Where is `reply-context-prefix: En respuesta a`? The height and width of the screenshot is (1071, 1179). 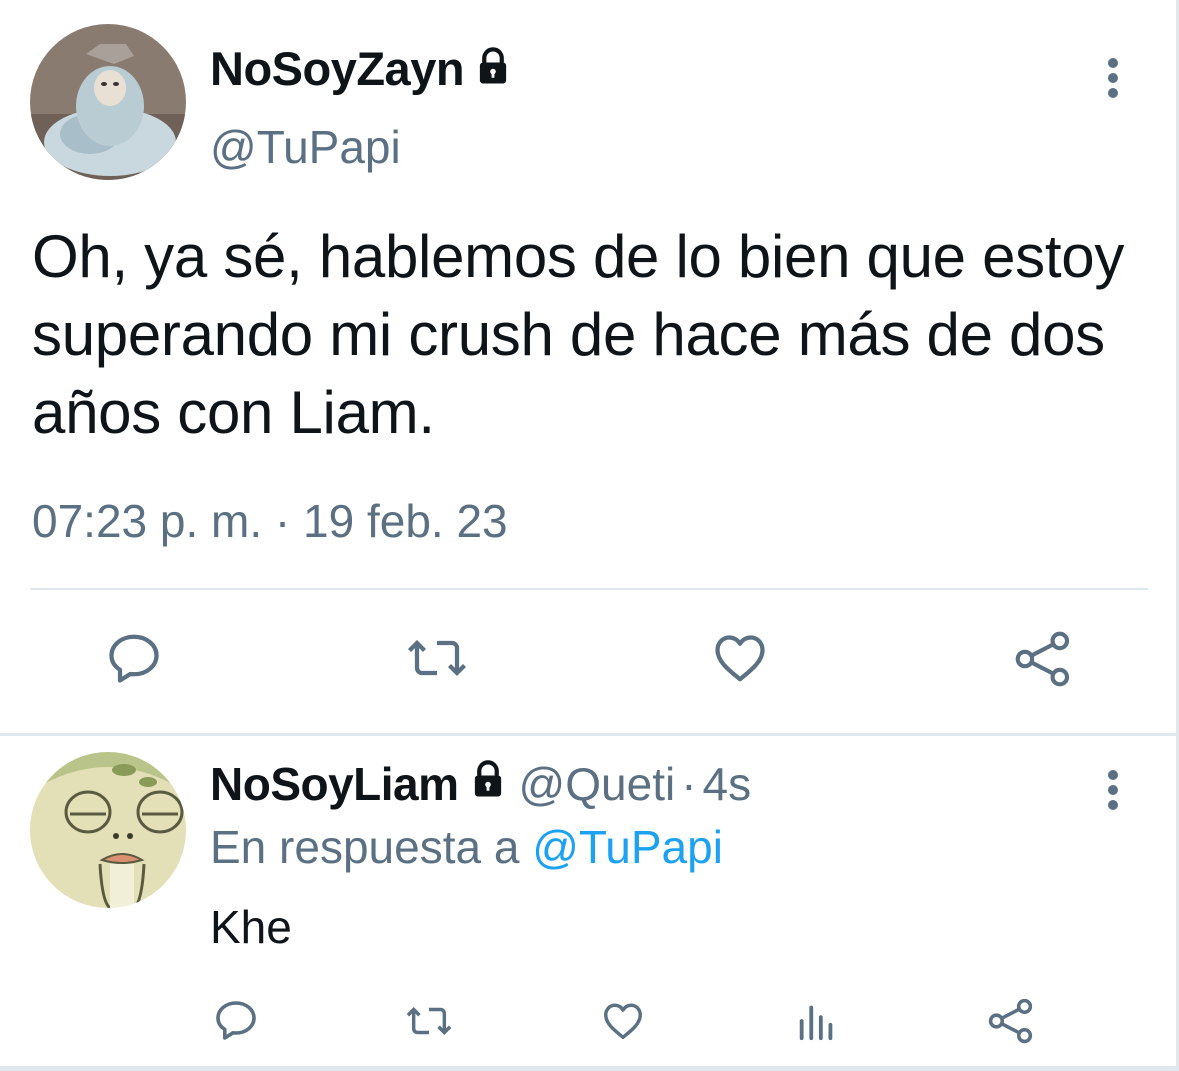 reply-context-prefix: En respuesta a is located at coordinates (365, 847).